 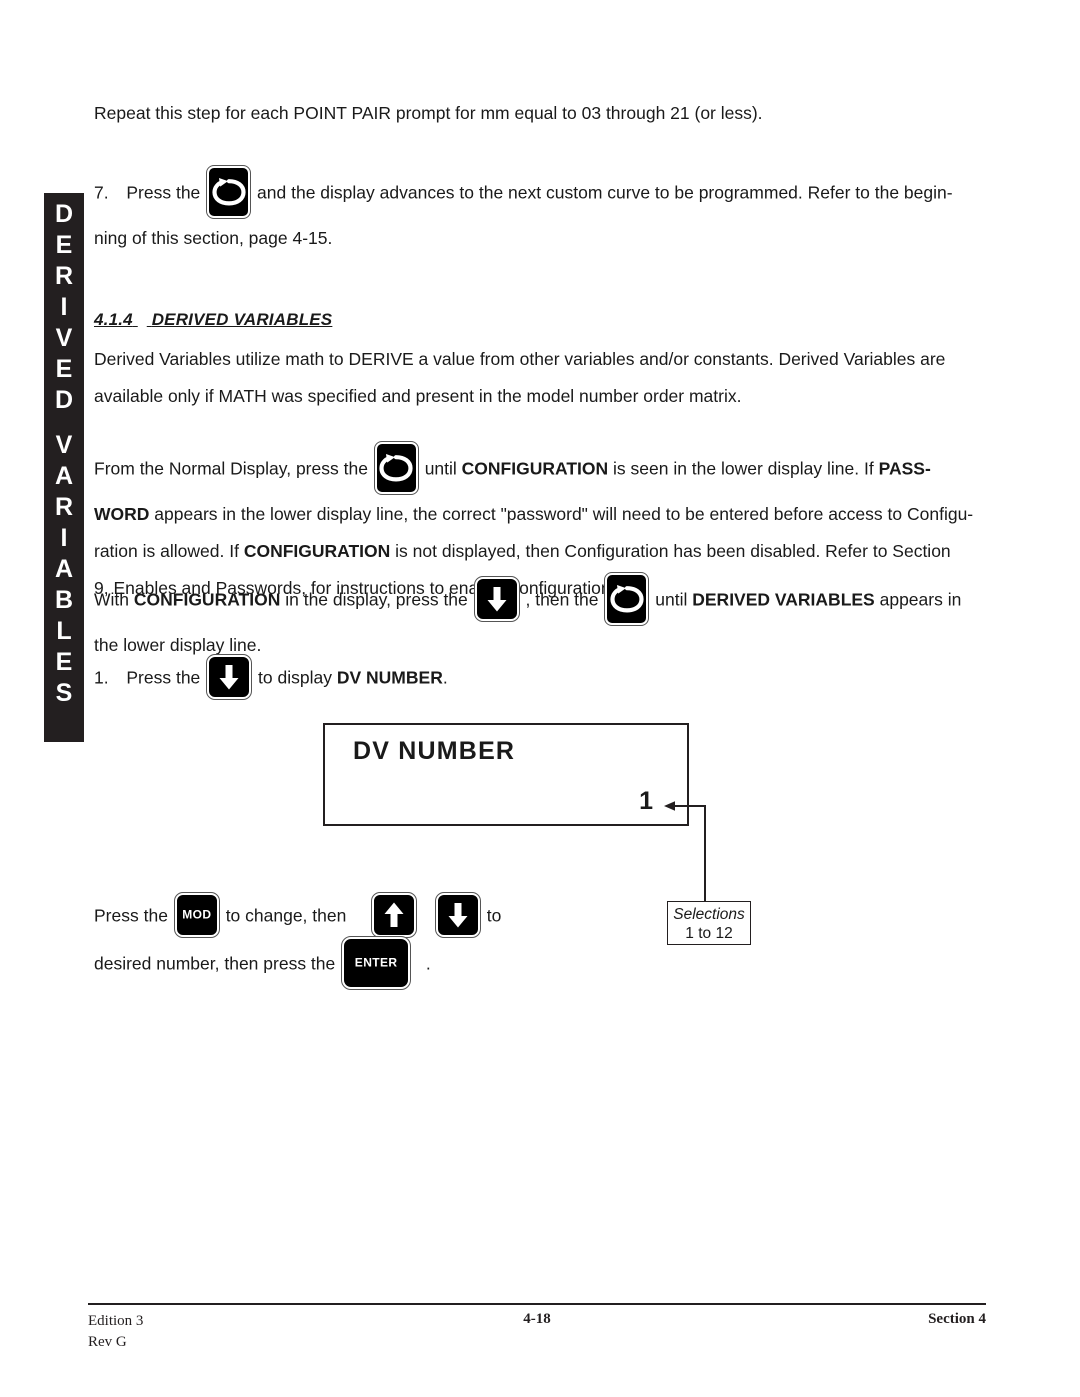 I want to click on mod-button: MOD, so click(x=196, y=915).